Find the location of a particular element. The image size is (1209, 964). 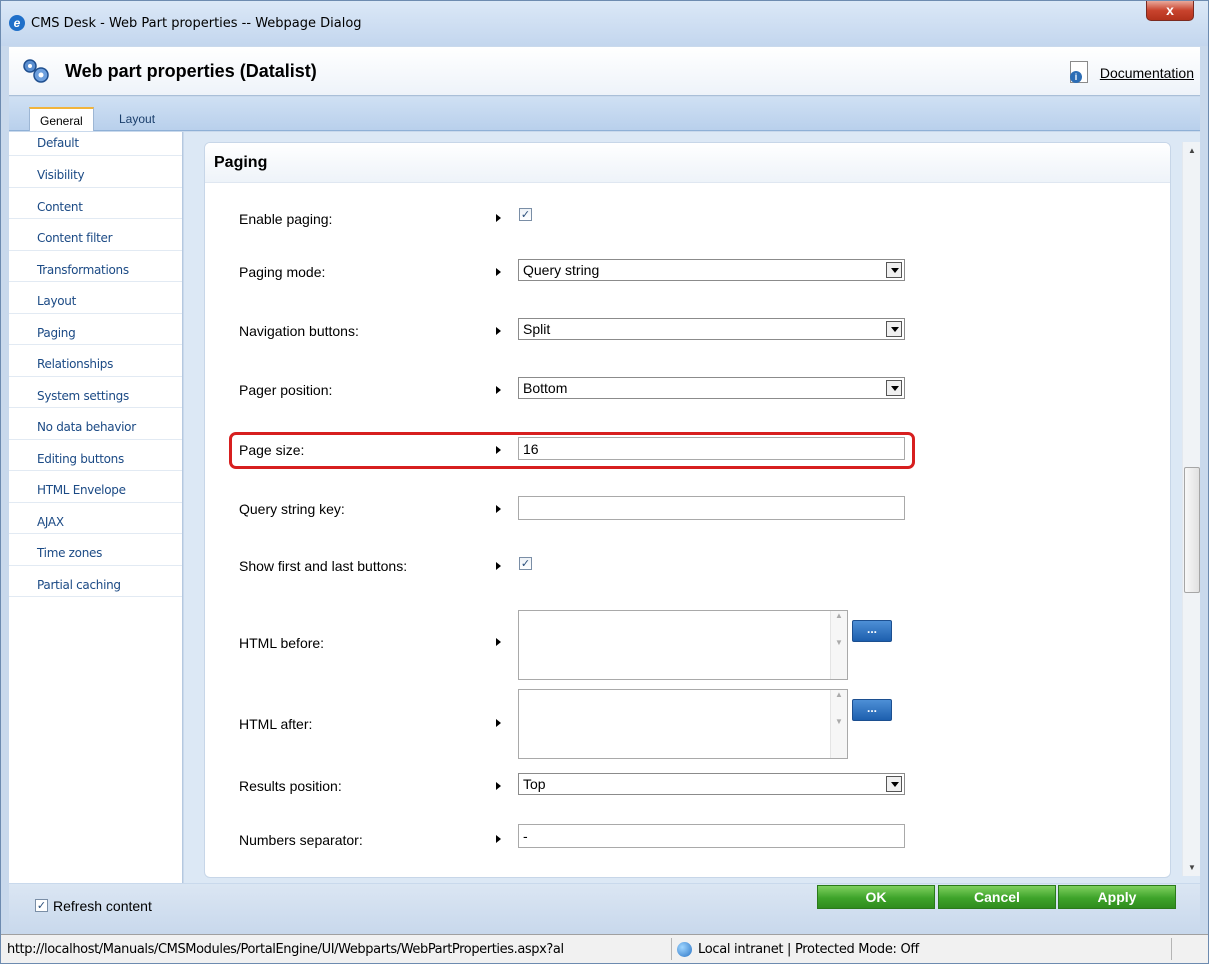

sidebar-item-transformations: Transformations is located at coordinates (95, 266).